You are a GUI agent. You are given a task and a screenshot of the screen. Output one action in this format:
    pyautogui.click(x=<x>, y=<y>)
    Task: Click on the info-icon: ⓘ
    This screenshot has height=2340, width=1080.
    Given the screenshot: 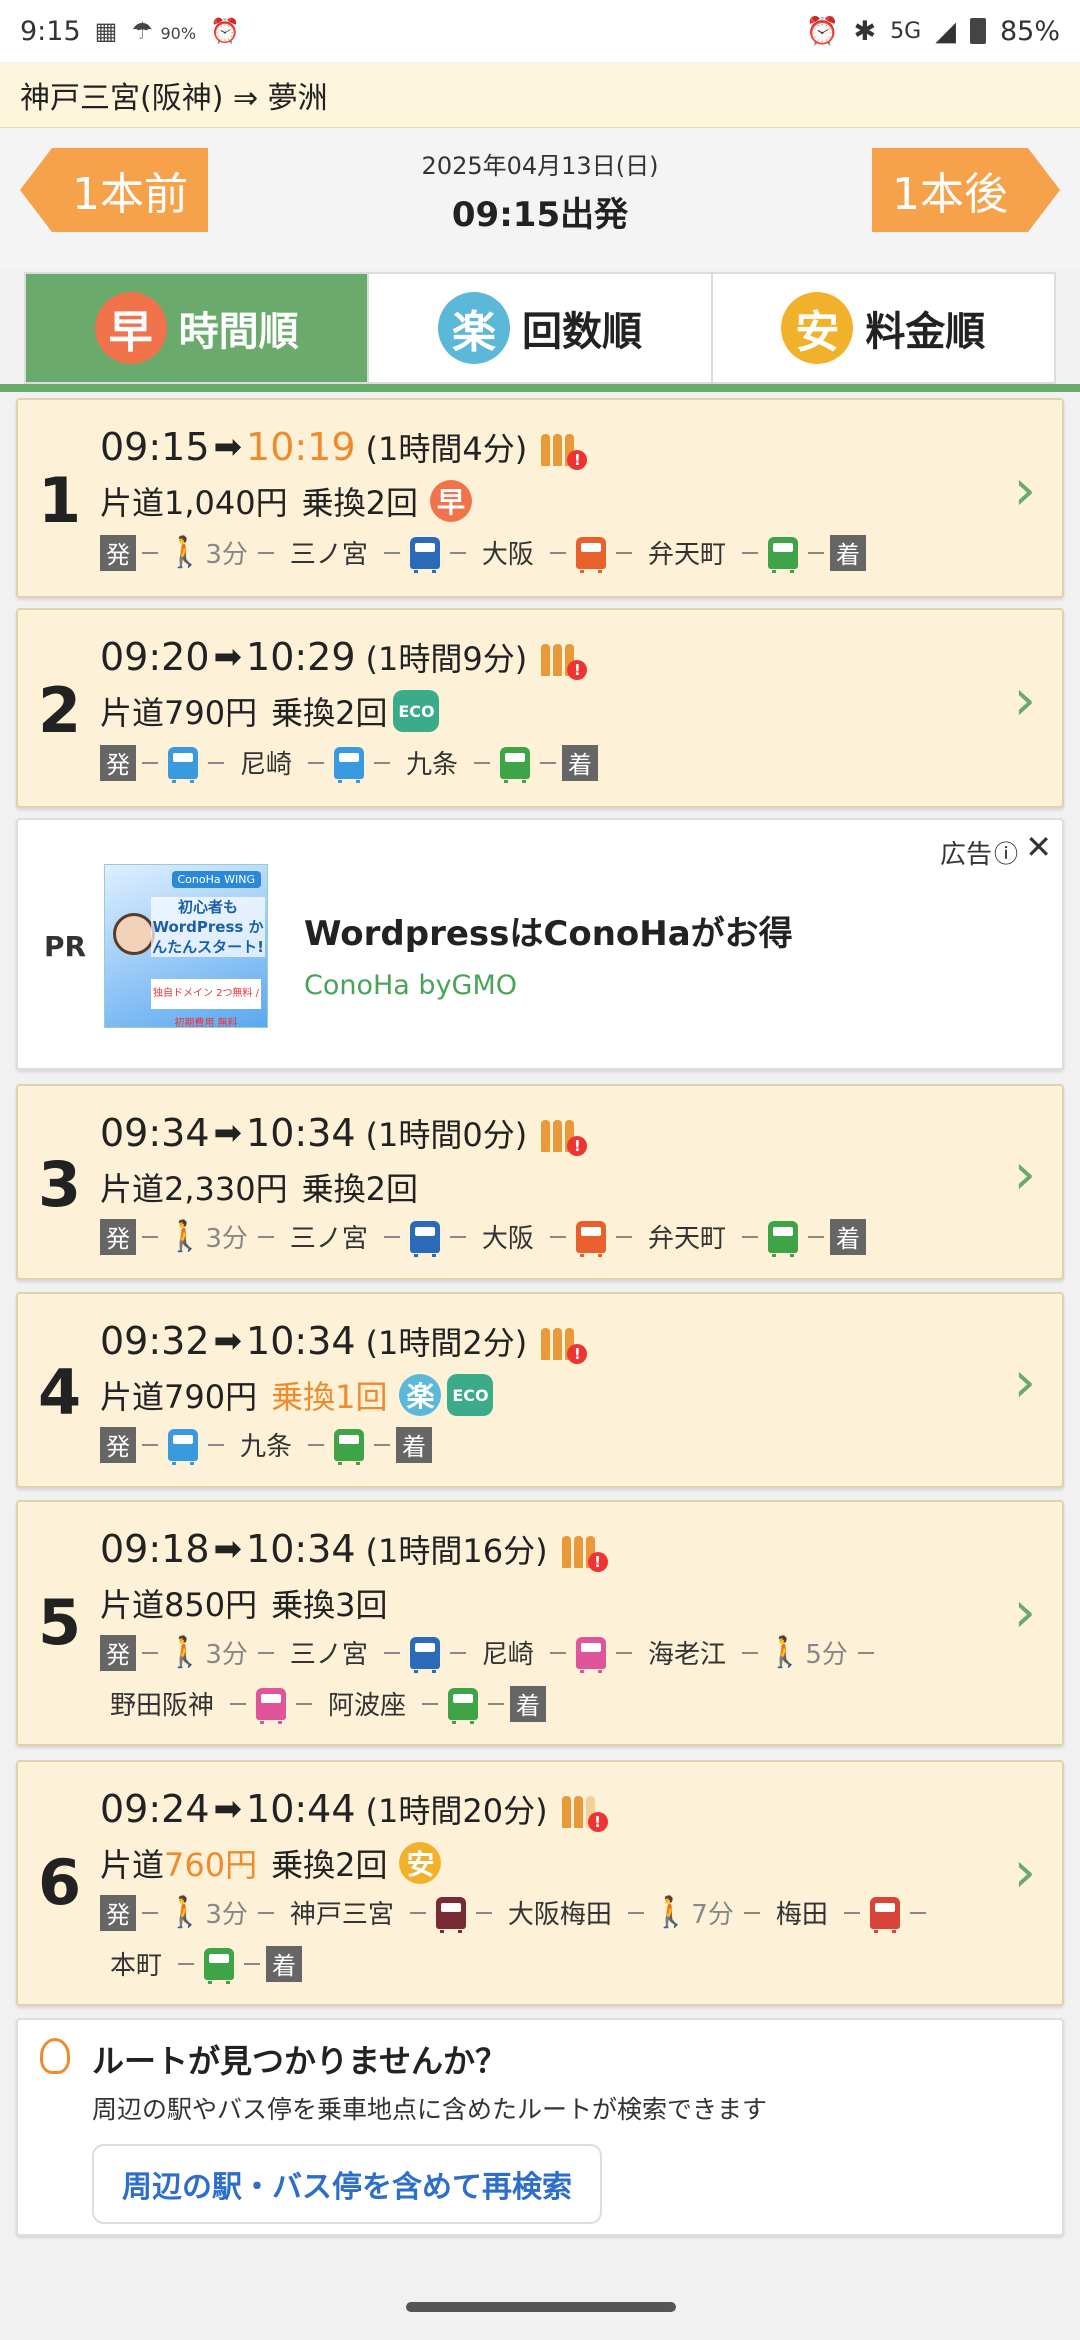 What is the action you would take?
    pyautogui.click(x=1006, y=851)
    